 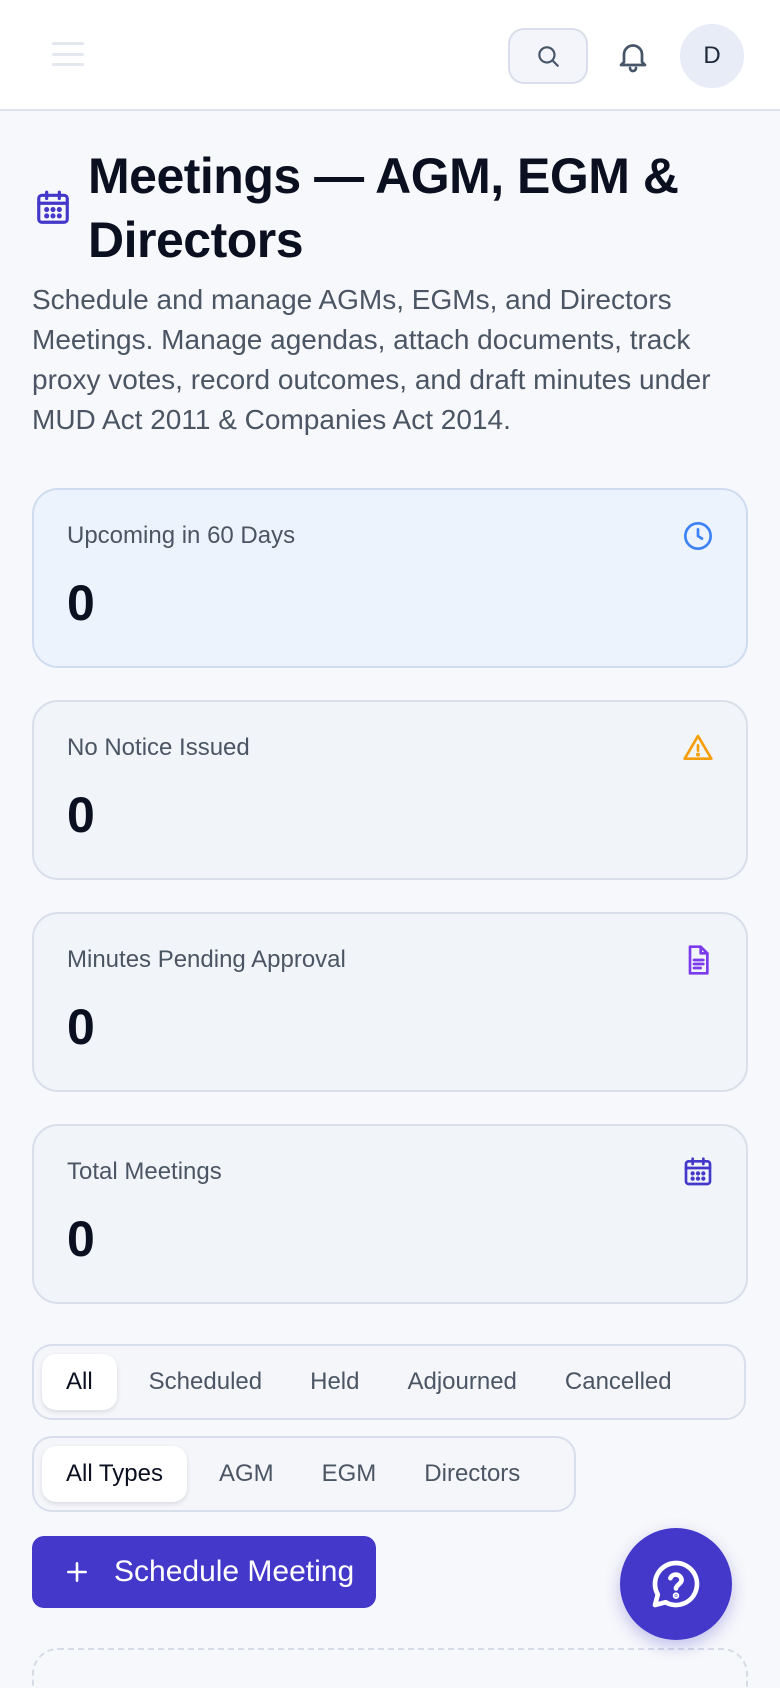 What do you see at coordinates (205, 1382) in the screenshot?
I see `status-tab-scheduled: Scheduled` at bounding box center [205, 1382].